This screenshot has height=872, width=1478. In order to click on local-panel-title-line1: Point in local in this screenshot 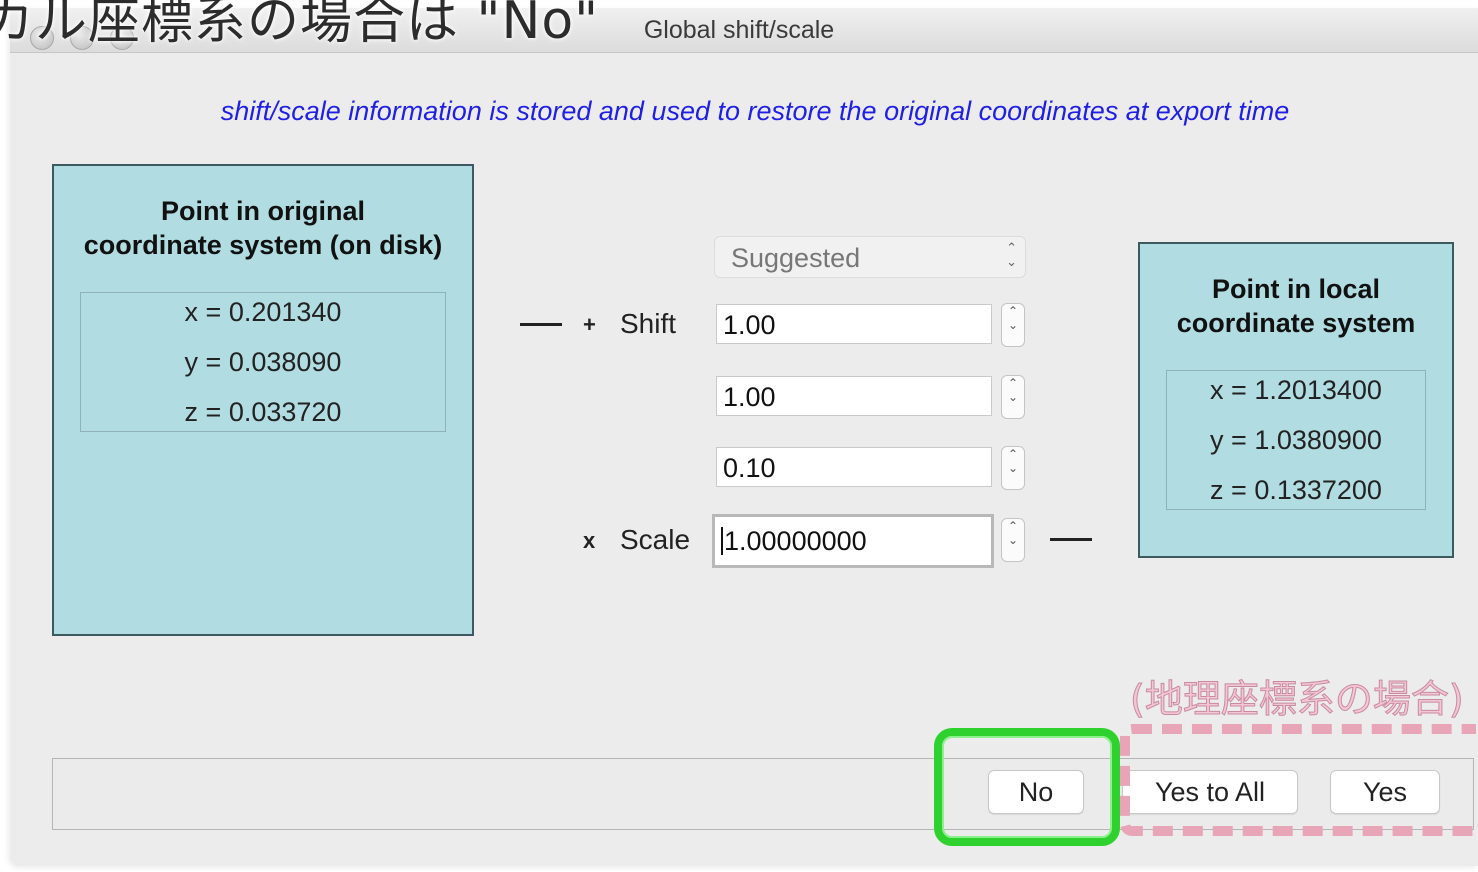, I will do `click(1295, 289)`.